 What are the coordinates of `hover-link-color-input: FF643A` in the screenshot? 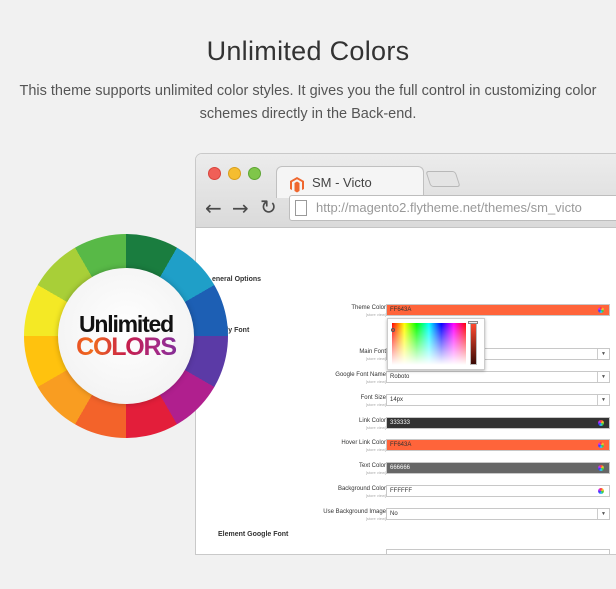 It's located at (498, 445).